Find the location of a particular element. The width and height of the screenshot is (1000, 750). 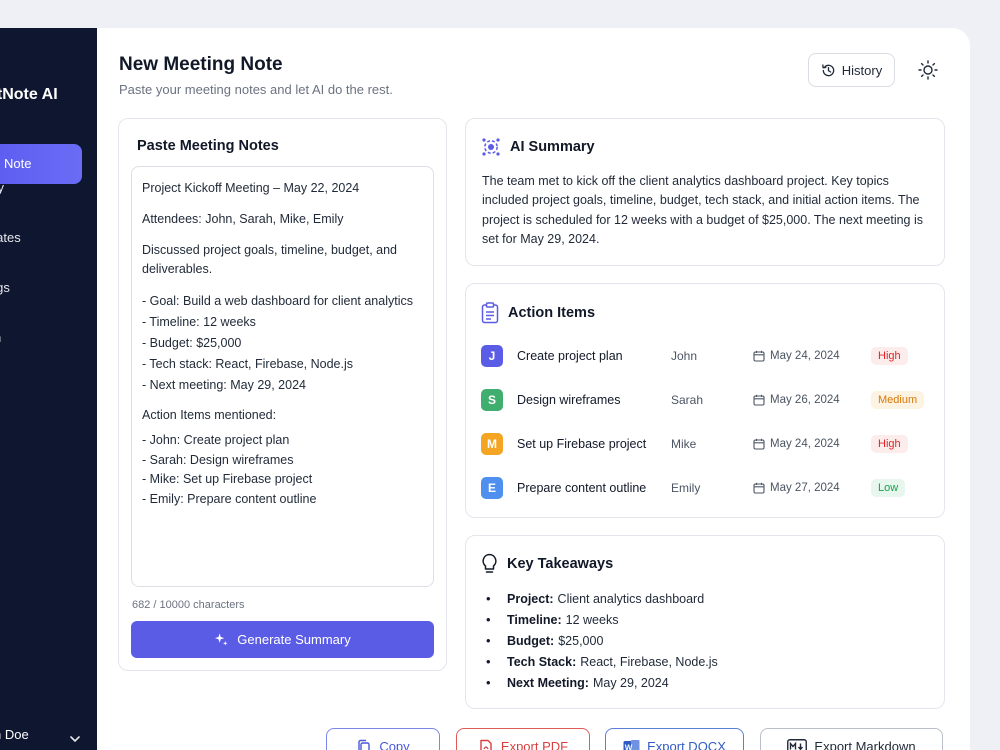

sidebar-item-templates: plates is located at coordinates (10, 237).